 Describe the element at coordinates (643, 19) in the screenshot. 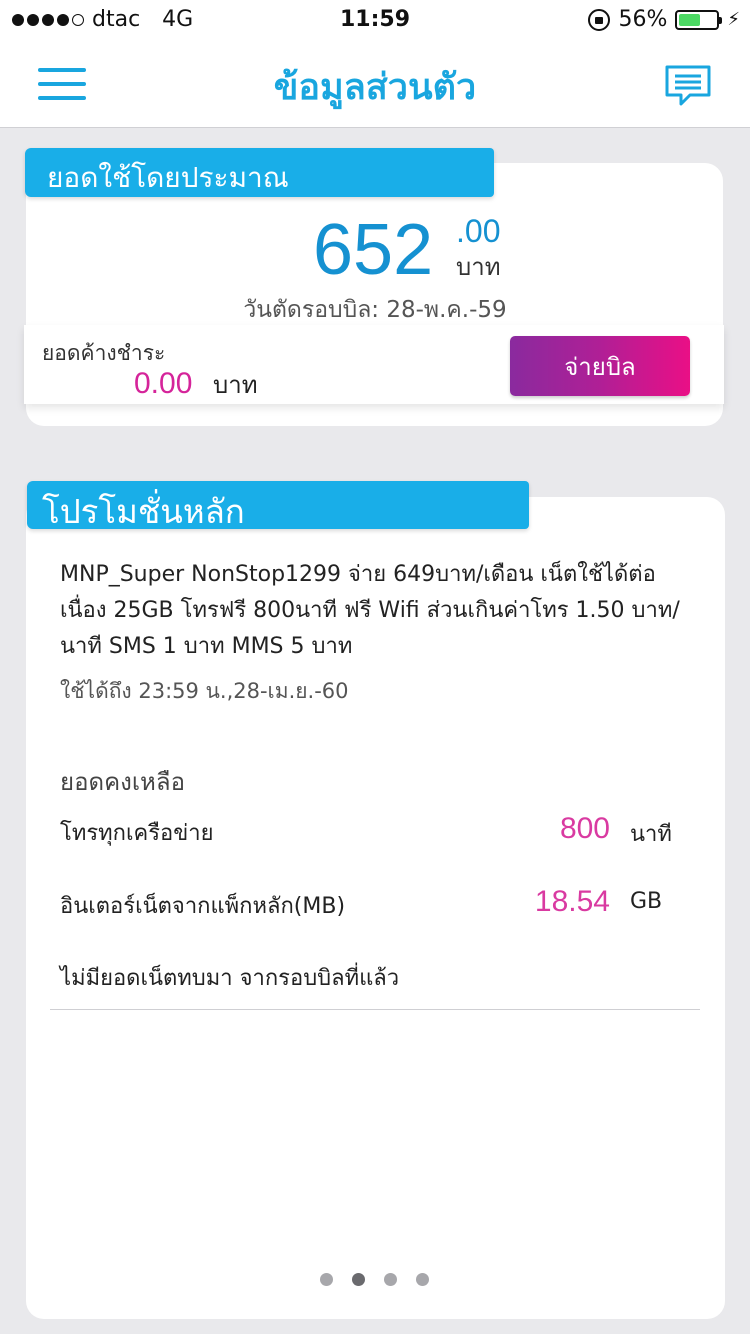

I see `battery-percent: 56%` at that location.